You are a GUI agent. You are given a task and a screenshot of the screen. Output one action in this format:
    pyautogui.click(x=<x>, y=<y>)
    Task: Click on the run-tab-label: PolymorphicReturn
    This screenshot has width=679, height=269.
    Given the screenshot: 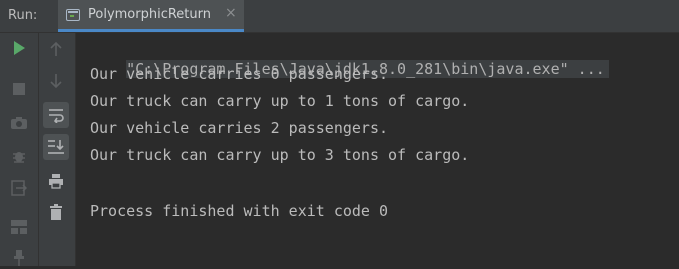 What is the action you would take?
    pyautogui.click(x=149, y=14)
    